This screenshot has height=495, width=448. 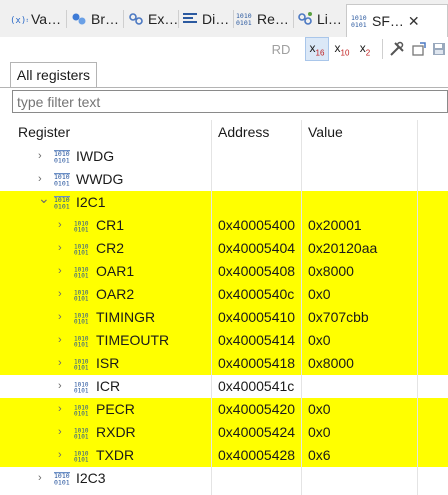 I want to click on export-button, so click(x=419, y=49).